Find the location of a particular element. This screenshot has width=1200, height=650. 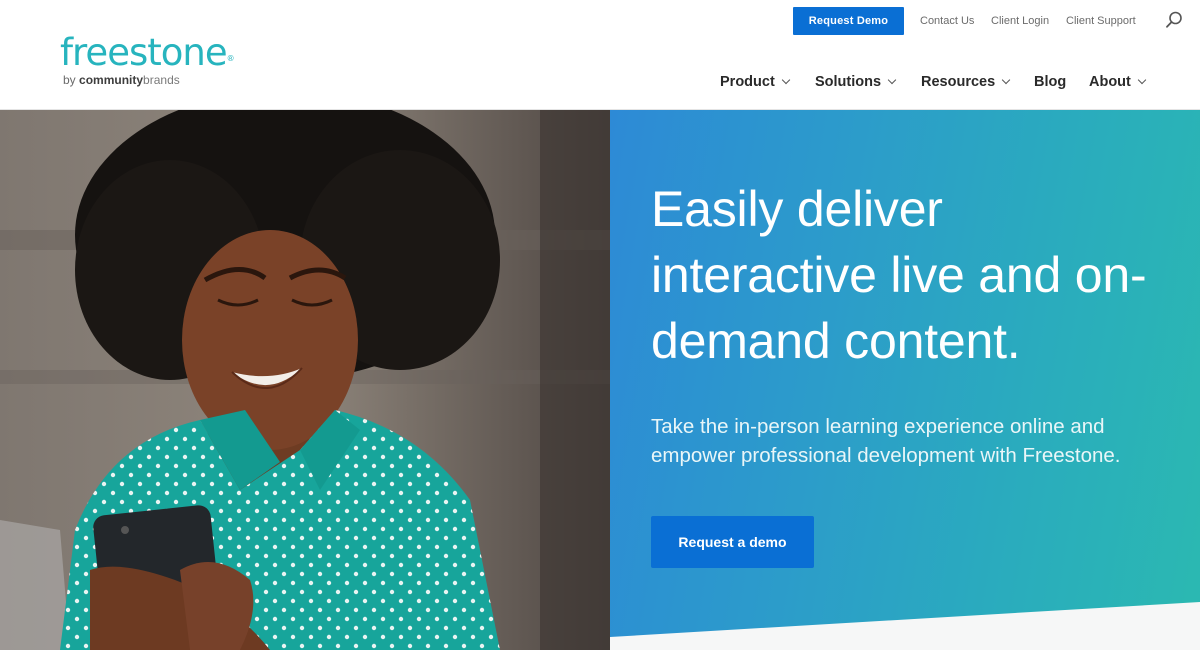

nav-product: Product is located at coordinates (755, 82).